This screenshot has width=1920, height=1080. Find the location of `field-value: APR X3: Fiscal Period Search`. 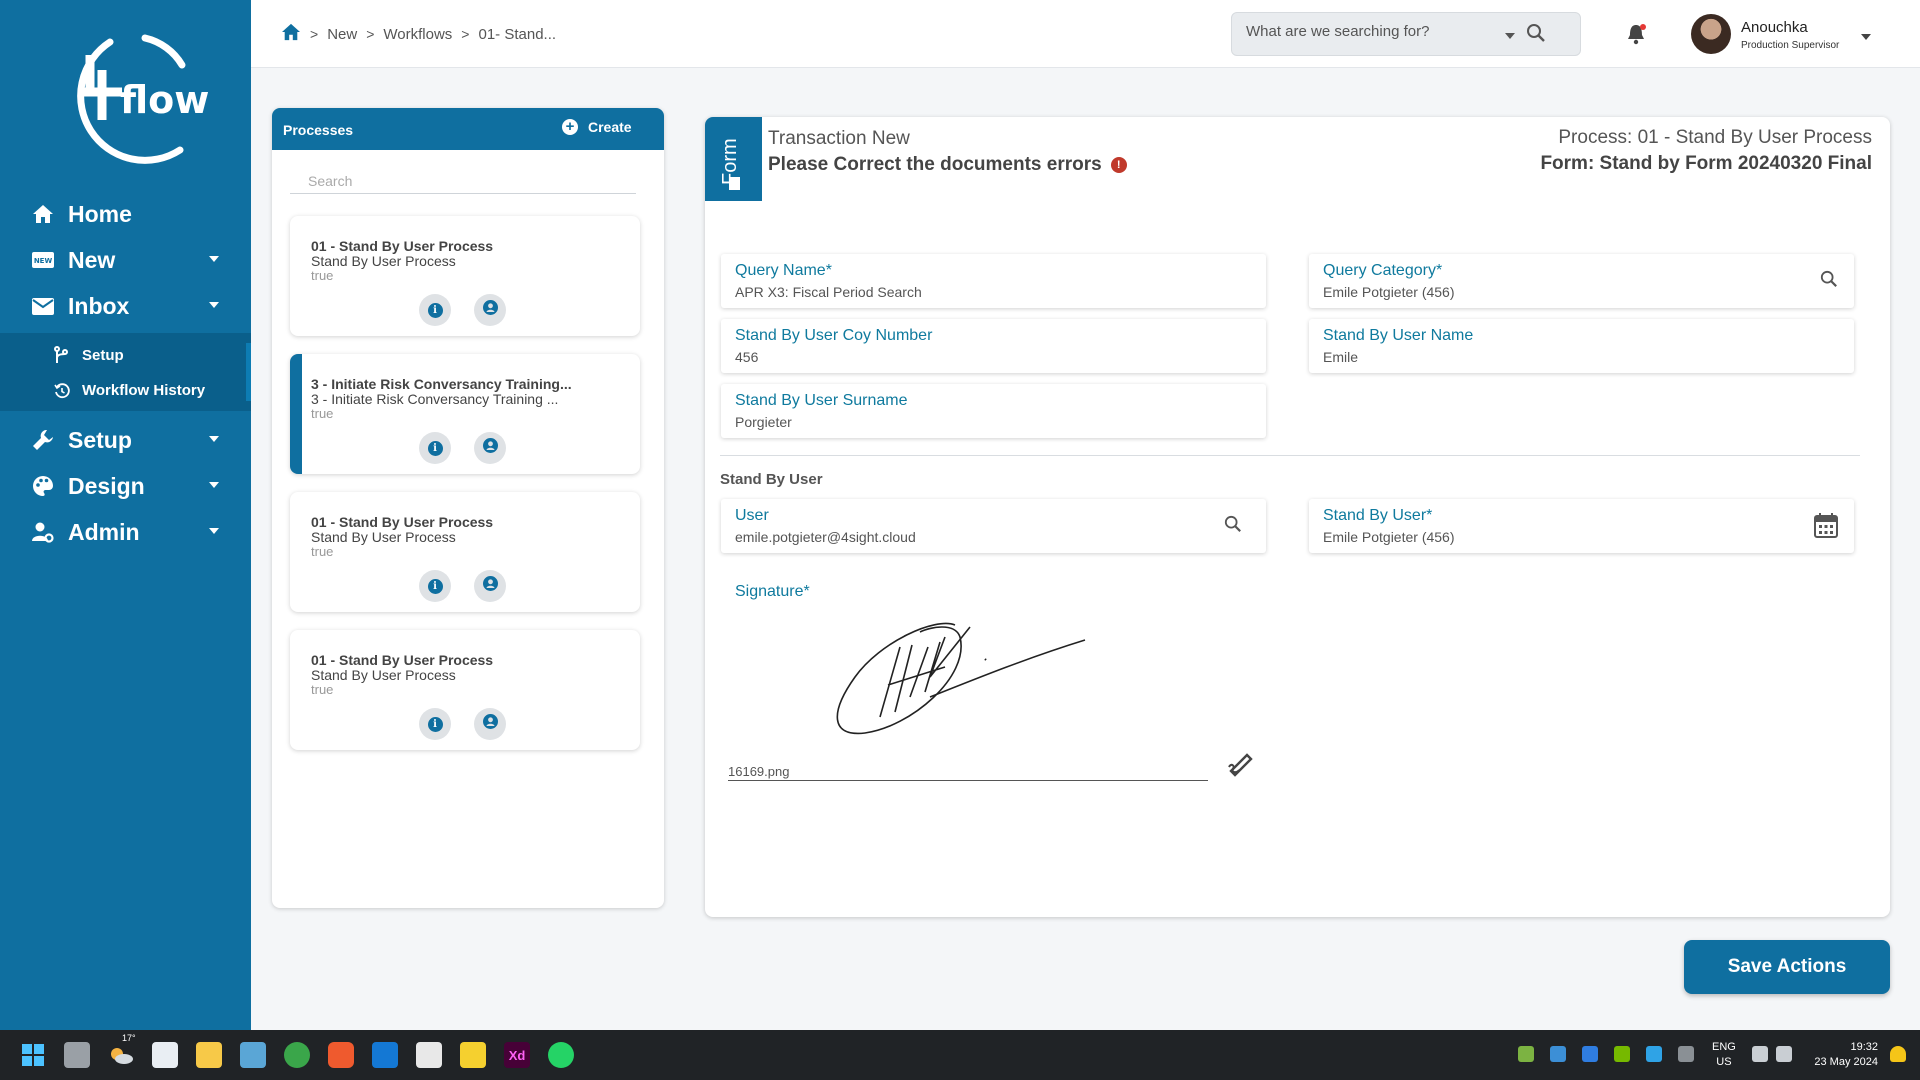

field-value: APR X3: Fiscal Period Search is located at coordinates (828, 292).